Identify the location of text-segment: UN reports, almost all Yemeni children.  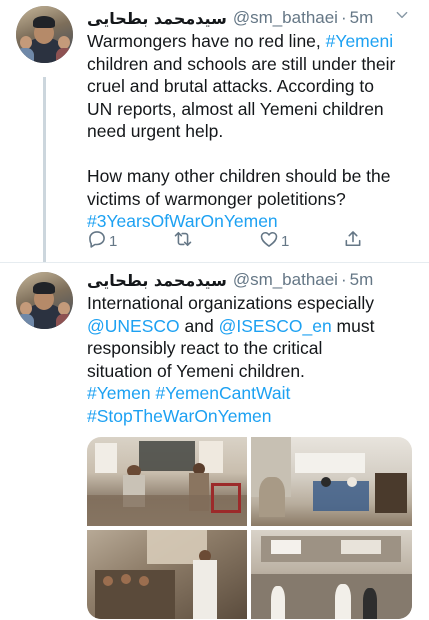
(235, 108).